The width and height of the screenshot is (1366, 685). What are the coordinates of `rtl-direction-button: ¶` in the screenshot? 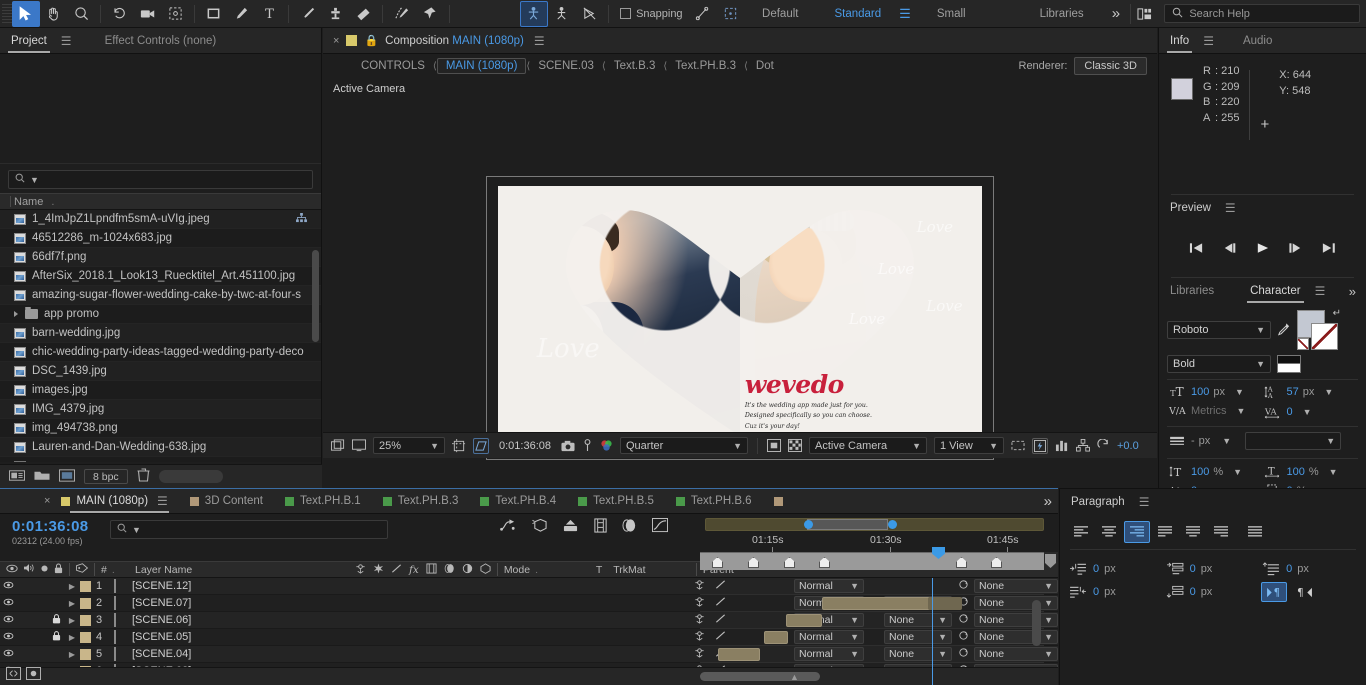 It's located at (1304, 592).